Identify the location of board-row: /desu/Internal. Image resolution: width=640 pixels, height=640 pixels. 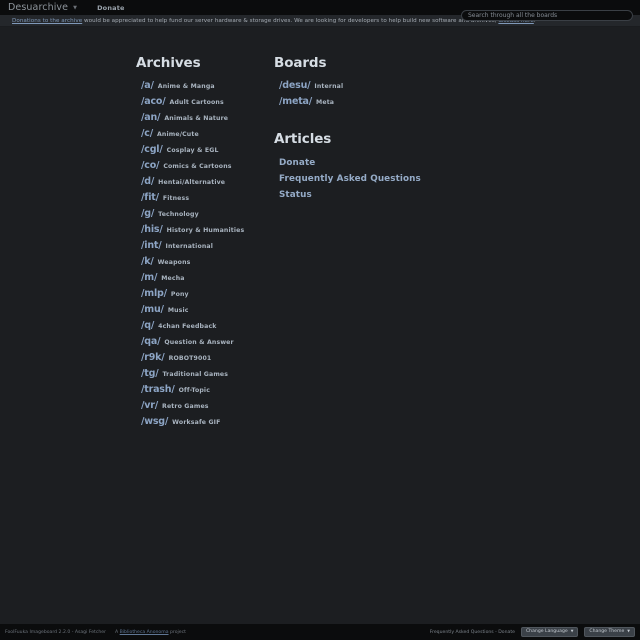
(404, 88).